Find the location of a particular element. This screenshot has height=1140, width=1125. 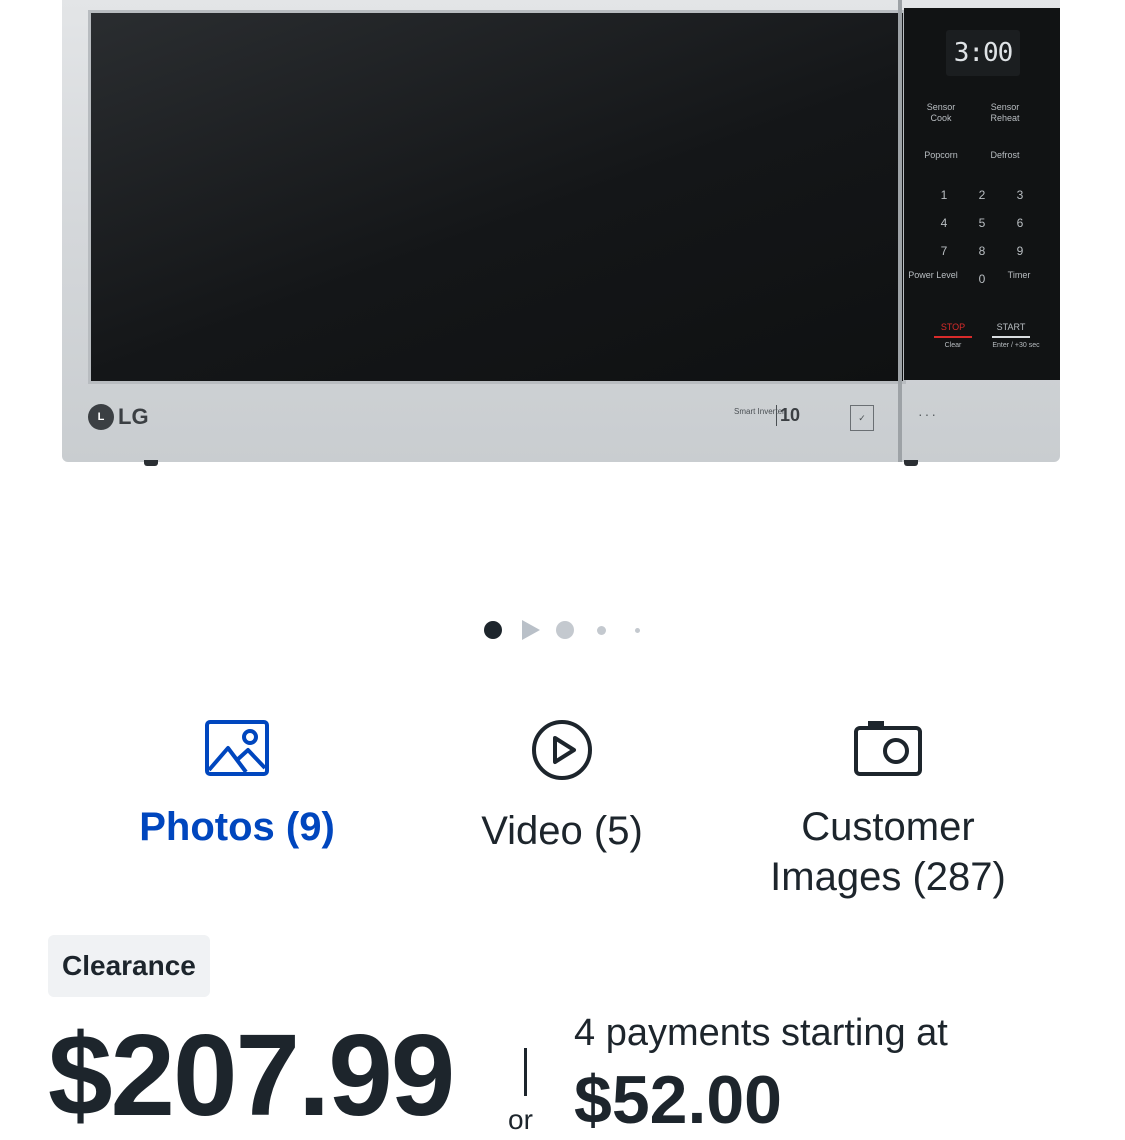

key-0: 0 is located at coordinates (982, 279).